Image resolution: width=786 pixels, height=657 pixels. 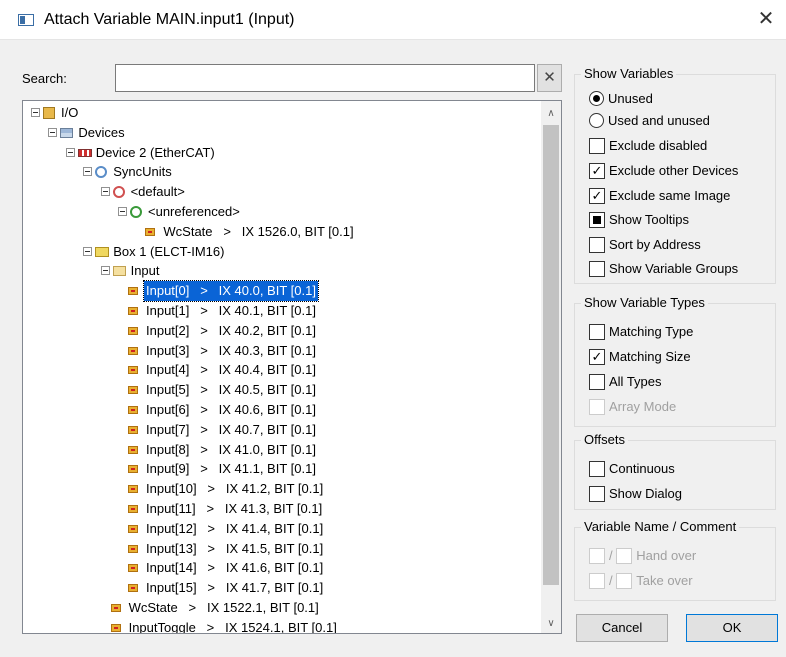 I want to click on continuous-checkbox: Continuous, so click(x=632, y=469).